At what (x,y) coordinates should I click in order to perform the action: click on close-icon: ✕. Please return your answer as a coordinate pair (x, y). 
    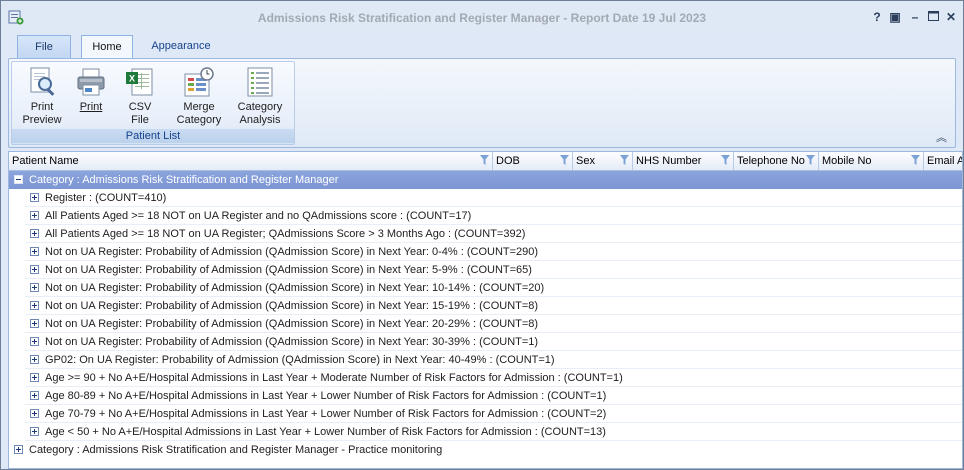
    Looking at the image, I should click on (951, 17).